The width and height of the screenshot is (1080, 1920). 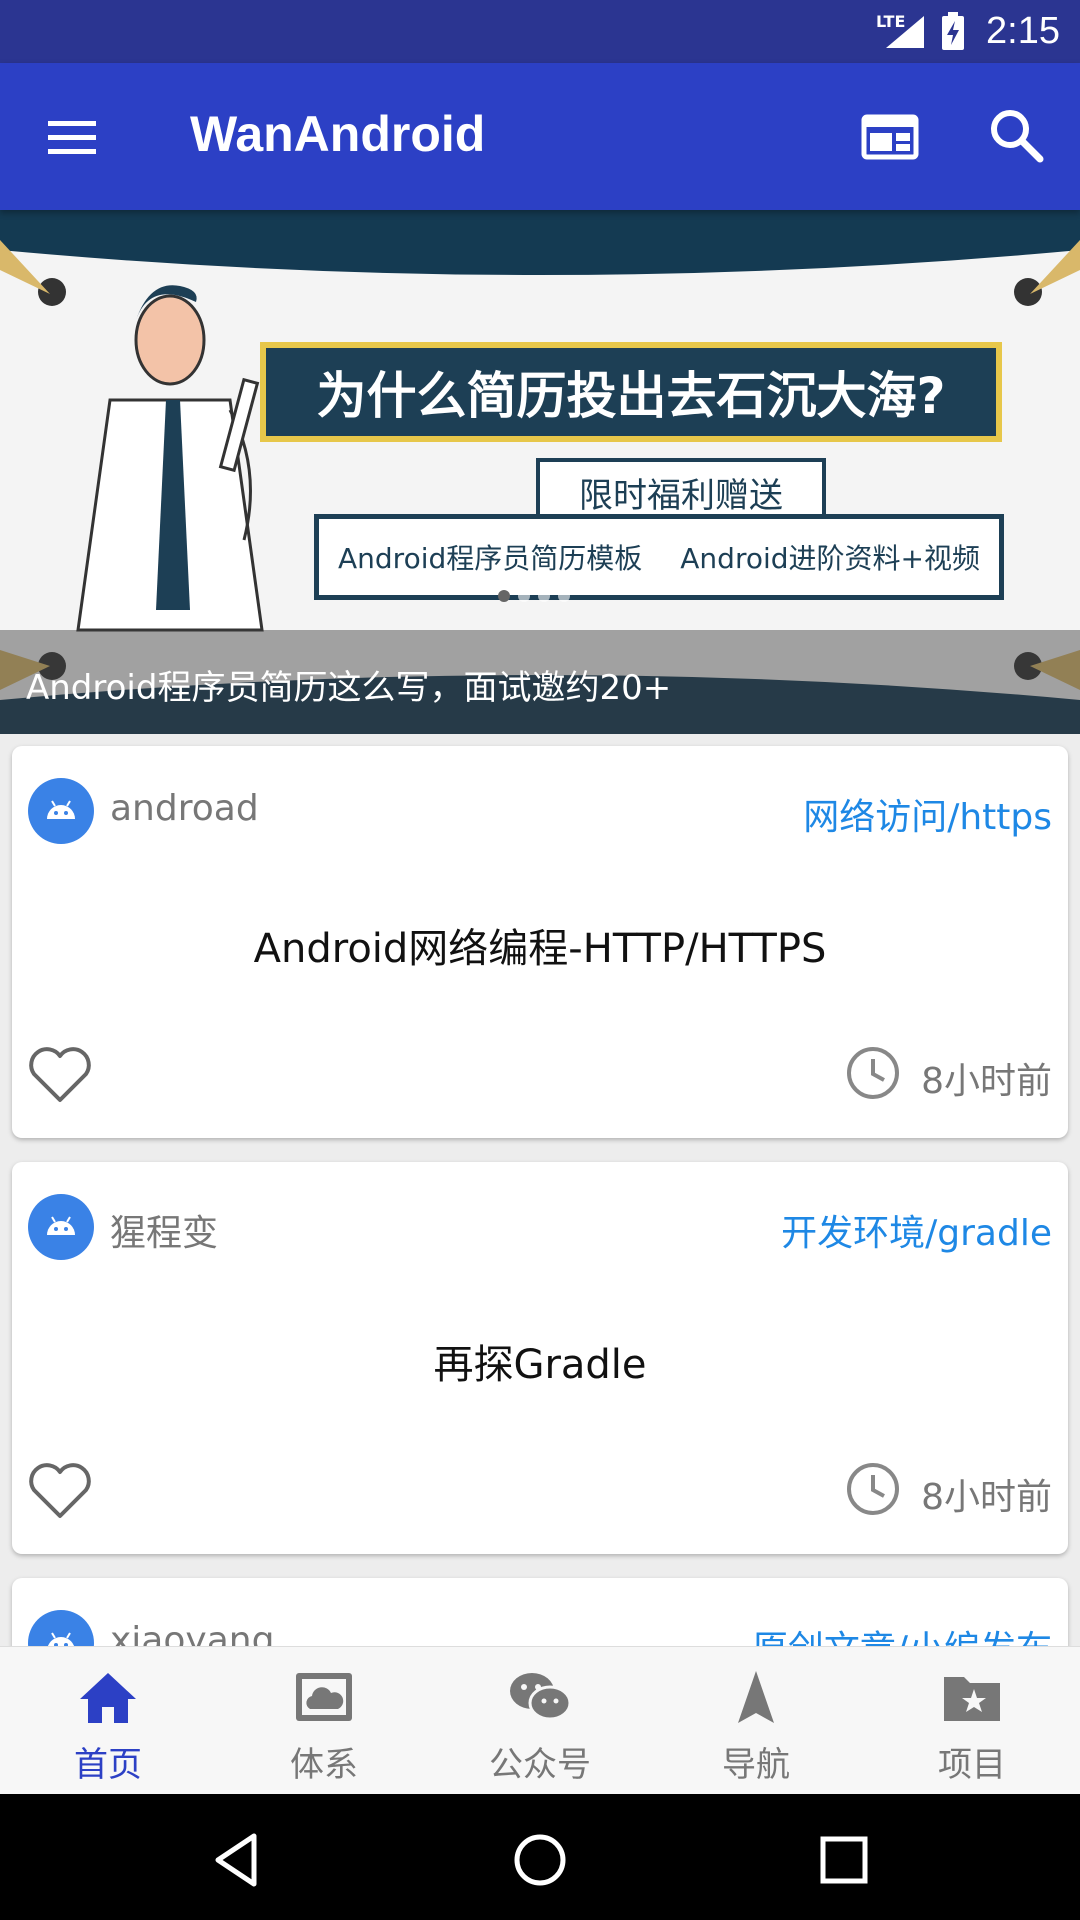 What do you see at coordinates (953, 31) in the screenshot?
I see `battery-charging-icon` at bounding box center [953, 31].